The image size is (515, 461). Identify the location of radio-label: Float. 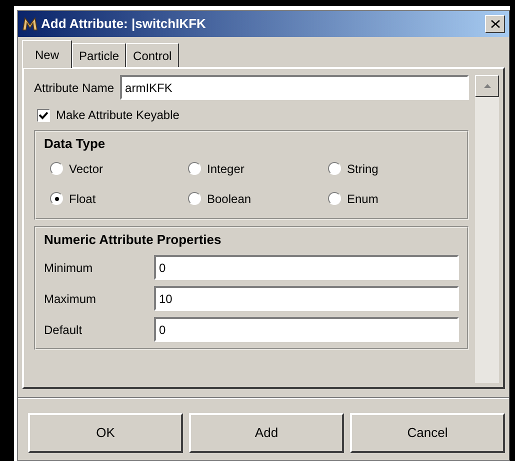
(82, 199).